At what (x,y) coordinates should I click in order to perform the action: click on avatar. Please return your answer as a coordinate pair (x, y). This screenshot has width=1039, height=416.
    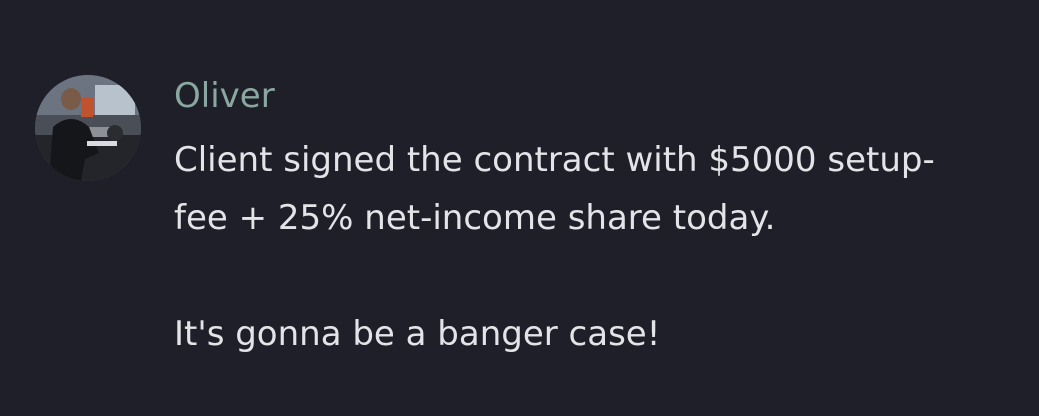
    Looking at the image, I should click on (88, 128).